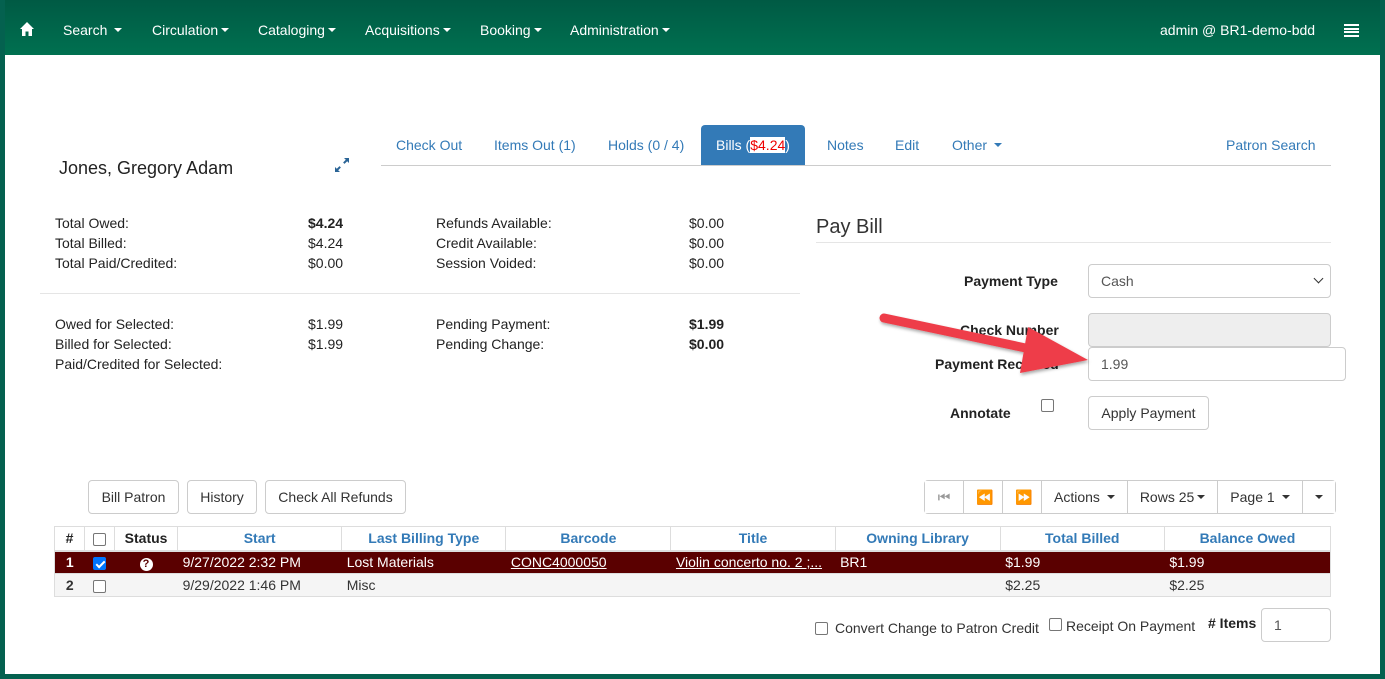  I want to click on col-header-start: Start, so click(260, 539).